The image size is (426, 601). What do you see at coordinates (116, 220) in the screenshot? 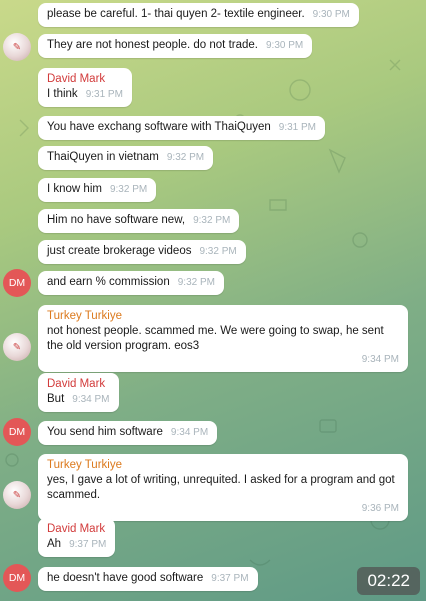
I see `message-text: Him no have software new,` at bounding box center [116, 220].